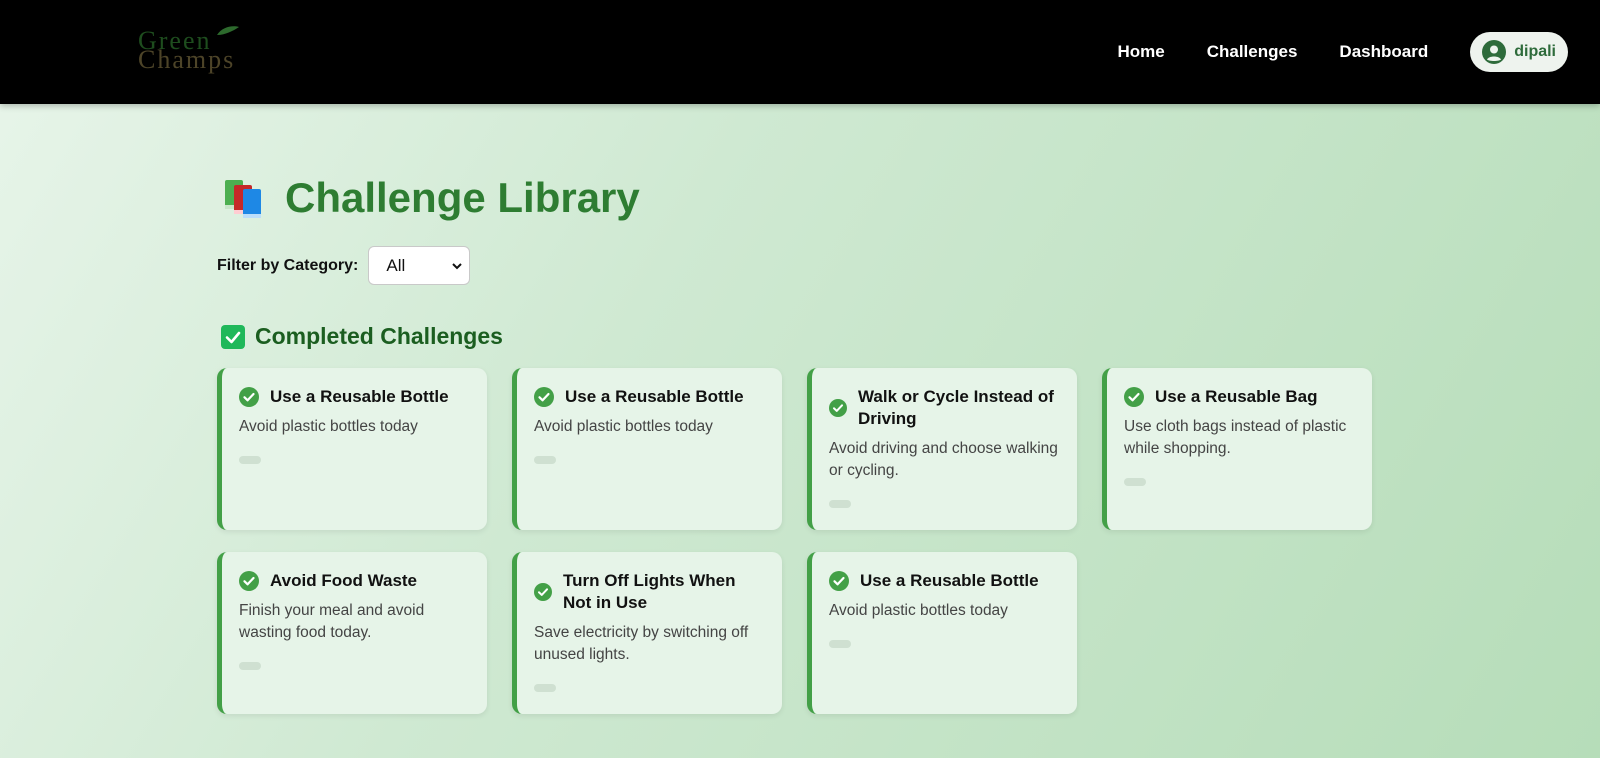 The height and width of the screenshot is (758, 1600). I want to click on user-circle-icon, so click(1494, 52).